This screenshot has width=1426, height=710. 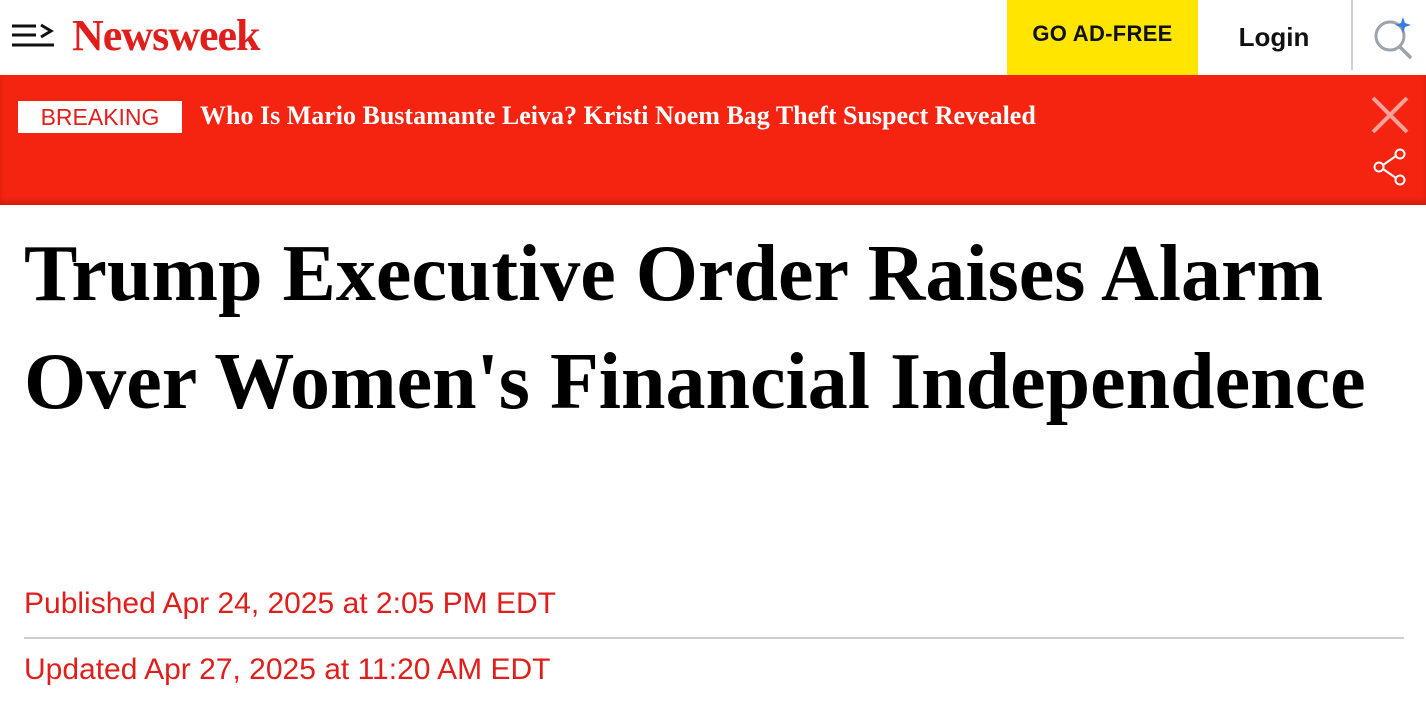 What do you see at coordinates (1352, 35) in the screenshot?
I see `header-divider` at bounding box center [1352, 35].